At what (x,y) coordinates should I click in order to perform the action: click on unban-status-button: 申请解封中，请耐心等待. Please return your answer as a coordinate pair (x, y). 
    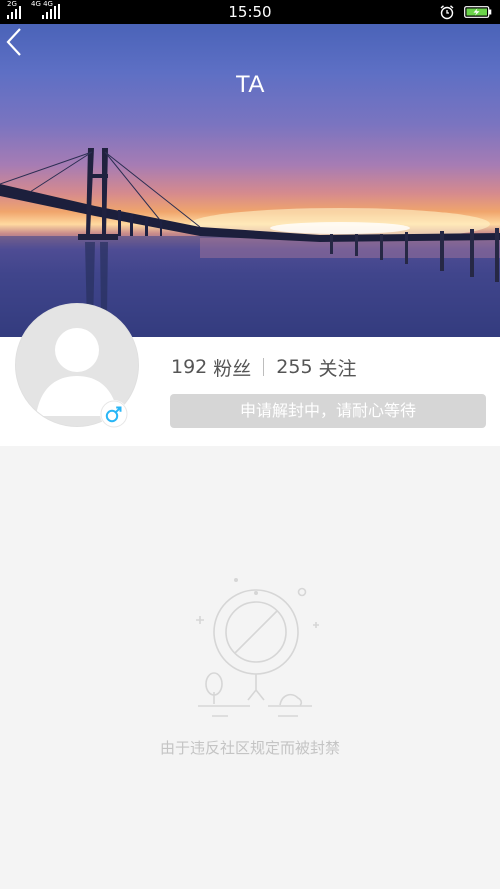
    Looking at the image, I should click on (328, 411).